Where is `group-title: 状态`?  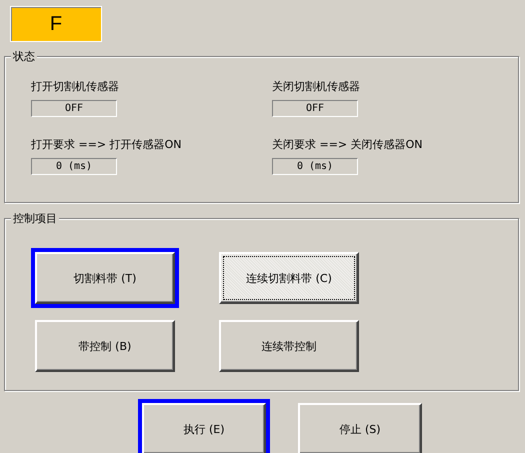
group-title: 状态 is located at coordinates (24, 56).